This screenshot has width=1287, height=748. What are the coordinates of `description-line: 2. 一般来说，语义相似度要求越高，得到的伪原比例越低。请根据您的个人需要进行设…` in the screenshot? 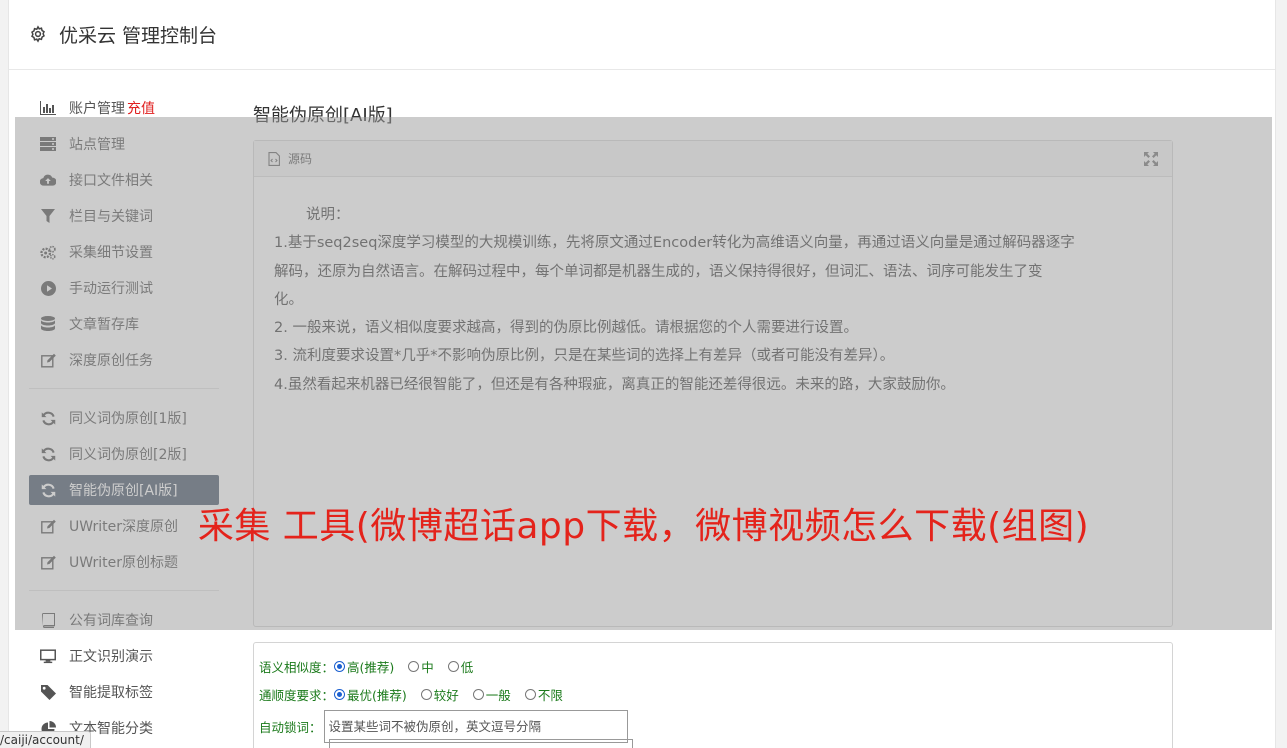 It's located at (566, 328).